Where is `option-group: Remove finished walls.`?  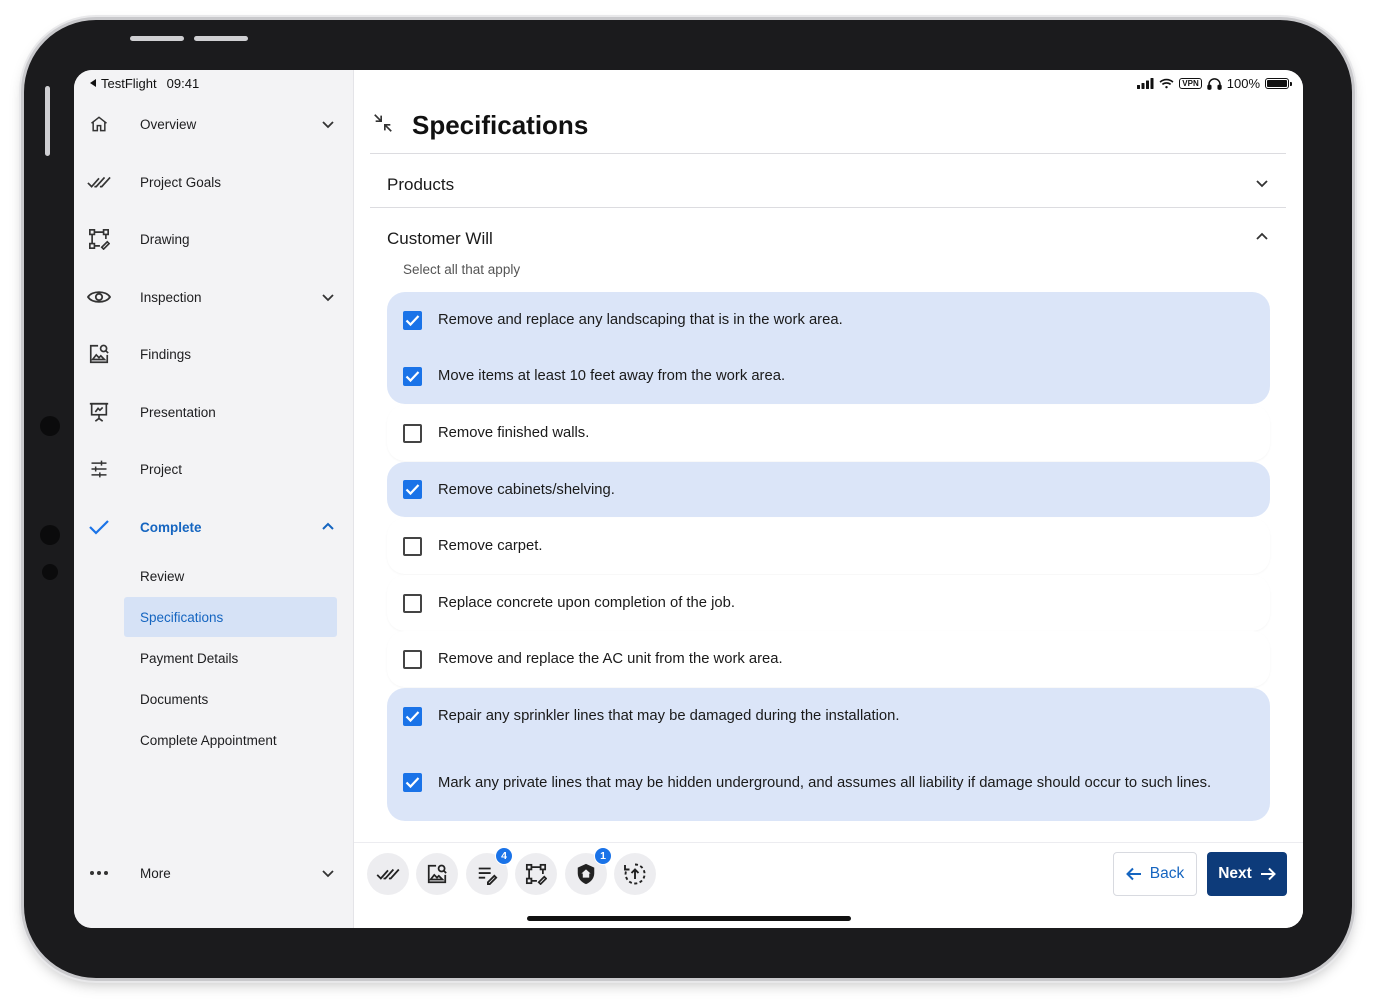
option-group: Remove finished walls. is located at coordinates (828, 433).